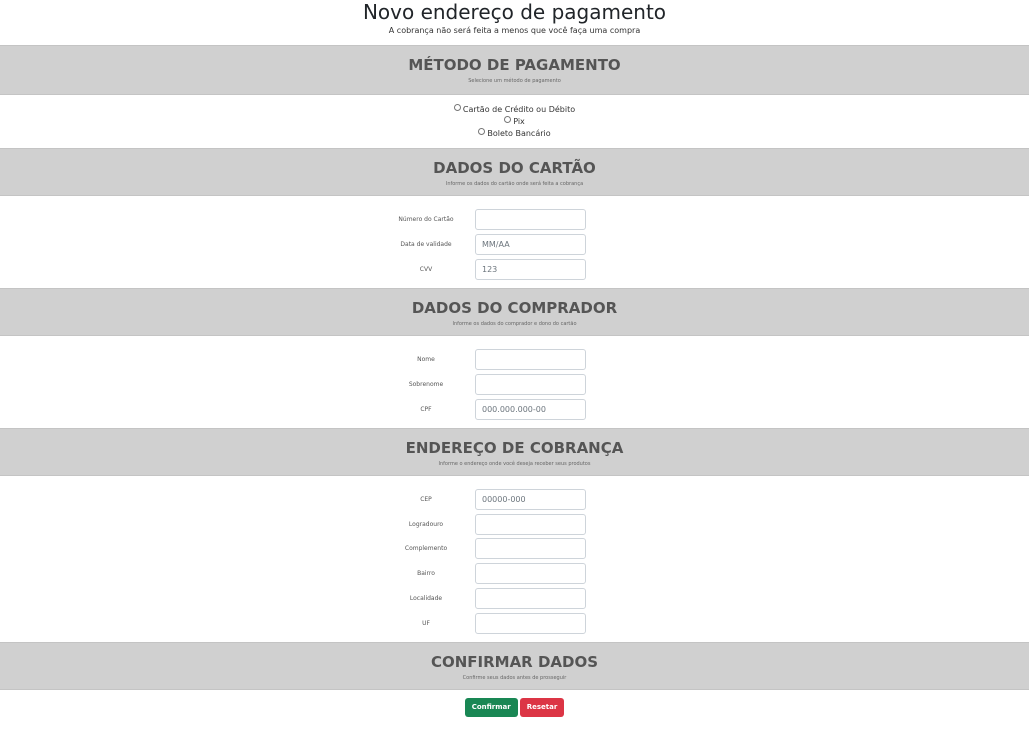  Describe the element at coordinates (491, 707) in the screenshot. I see `confirm-button: Confirmar` at that location.